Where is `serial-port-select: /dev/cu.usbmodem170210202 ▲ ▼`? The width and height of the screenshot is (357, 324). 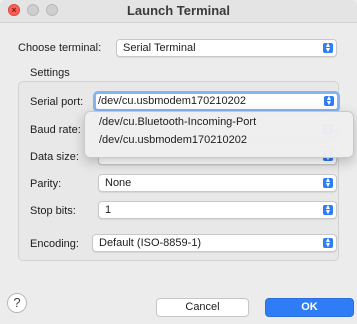 serial-port-select: /dev/cu.usbmodem170210202 ▲ ▼ is located at coordinates (216, 101).